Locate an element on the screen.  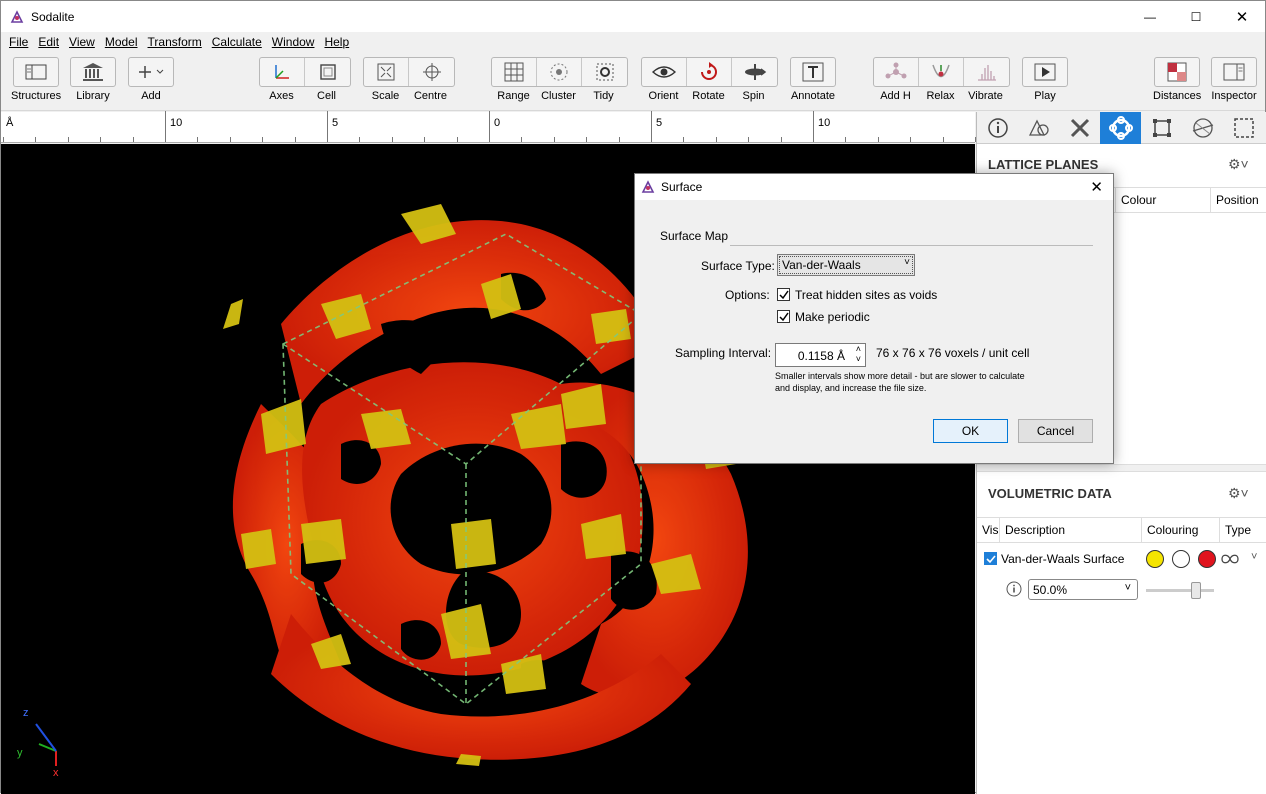
panel-splitter is located at coordinates (1121, 468).